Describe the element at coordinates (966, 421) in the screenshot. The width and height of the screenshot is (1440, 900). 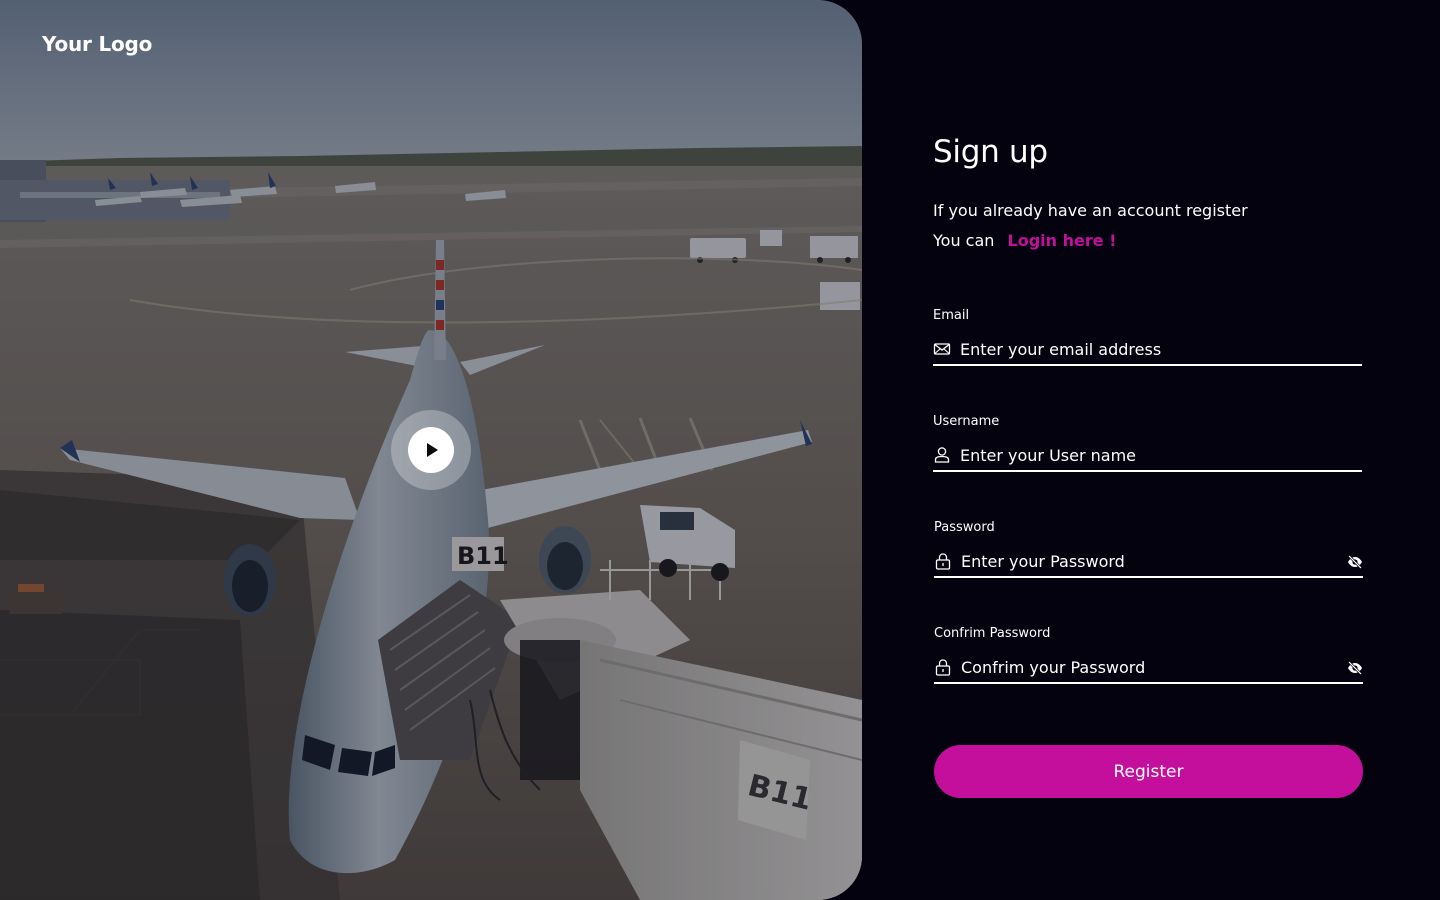
I see `username-label: Username` at that location.